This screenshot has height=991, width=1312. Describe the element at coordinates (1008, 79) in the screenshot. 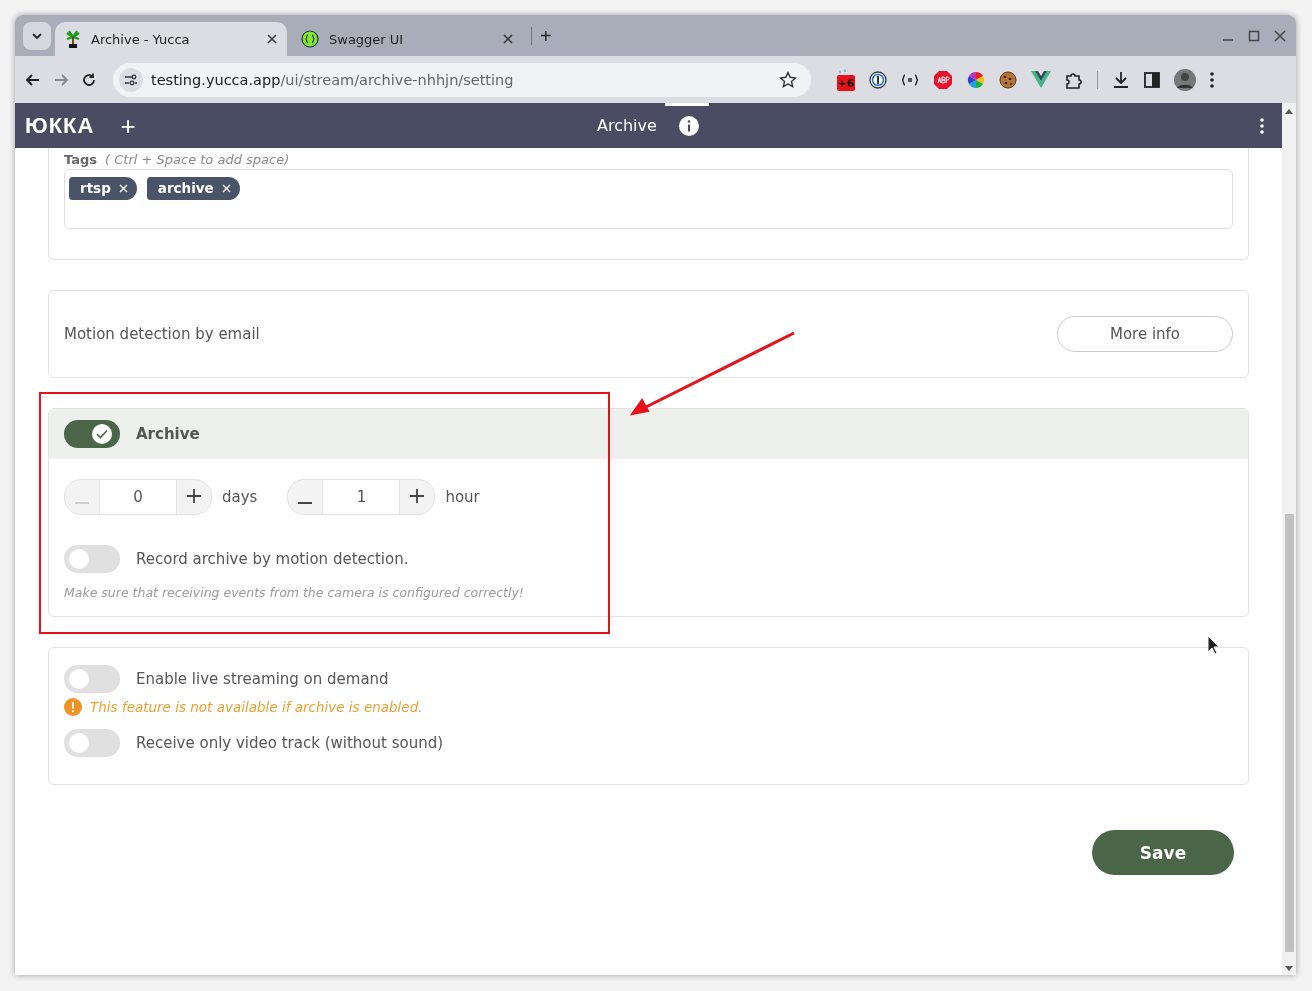

I see `cookie-icon` at that location.